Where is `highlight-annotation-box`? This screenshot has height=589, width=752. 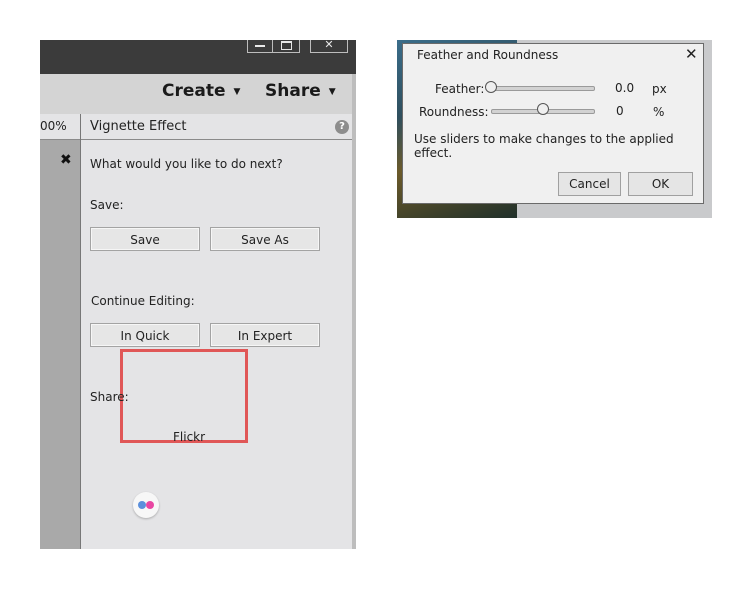 highlight-annotation-box is located at coordinates (184, 396).